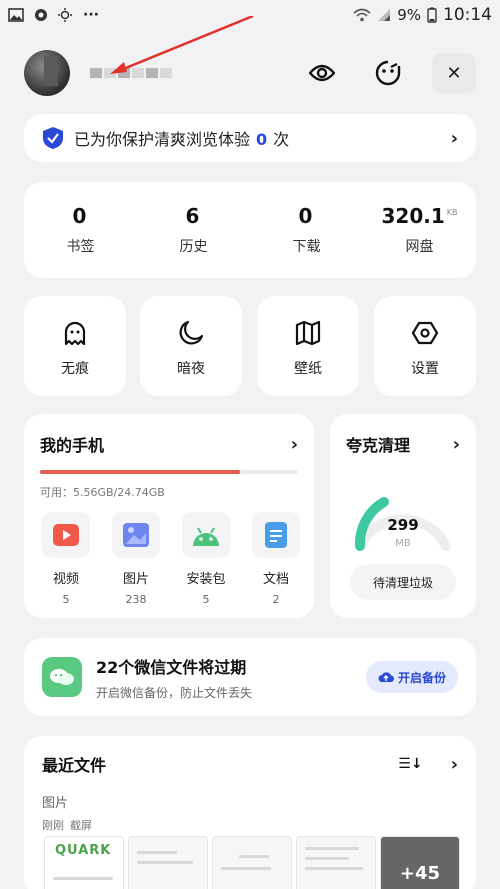  I want to click on recent-time: 刚刚, so click(53, 825).